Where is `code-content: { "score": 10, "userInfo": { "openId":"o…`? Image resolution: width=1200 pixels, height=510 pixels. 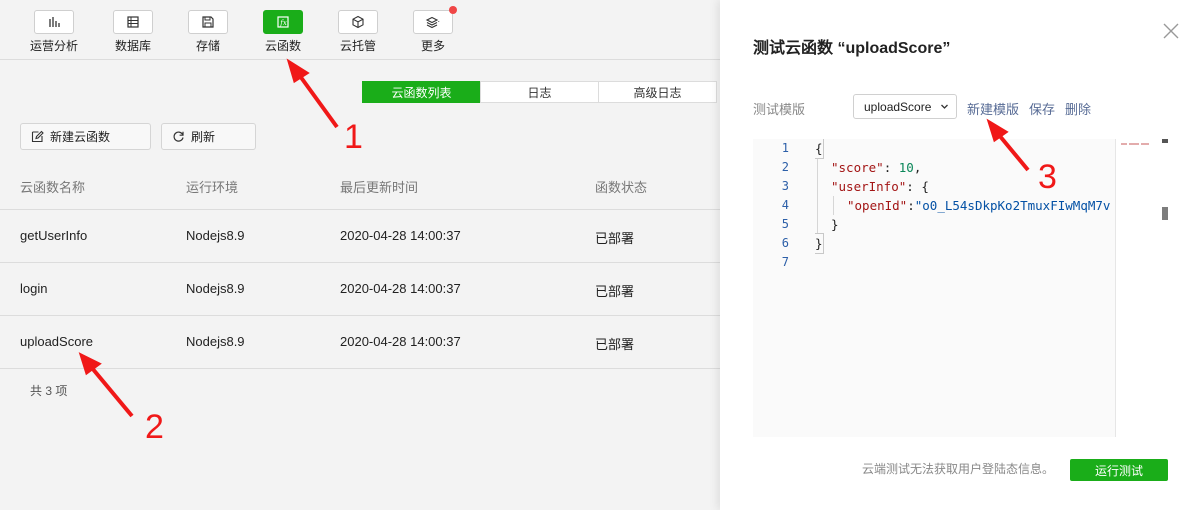
code-content: { "score": 10, "userInfo": { "openId":"o… is located at coordinates (965, 288).